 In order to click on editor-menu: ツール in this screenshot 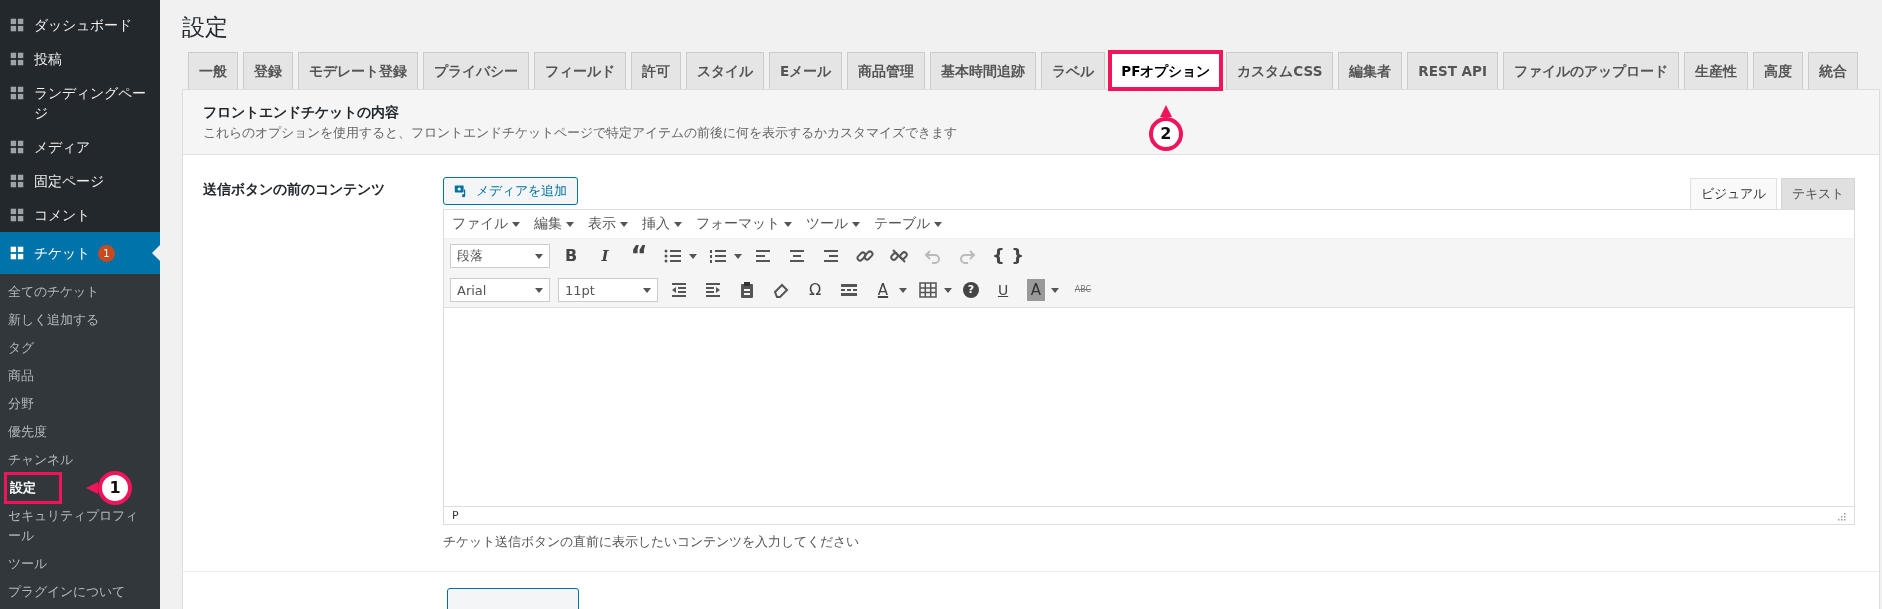, I will do `click(833, 224)`.